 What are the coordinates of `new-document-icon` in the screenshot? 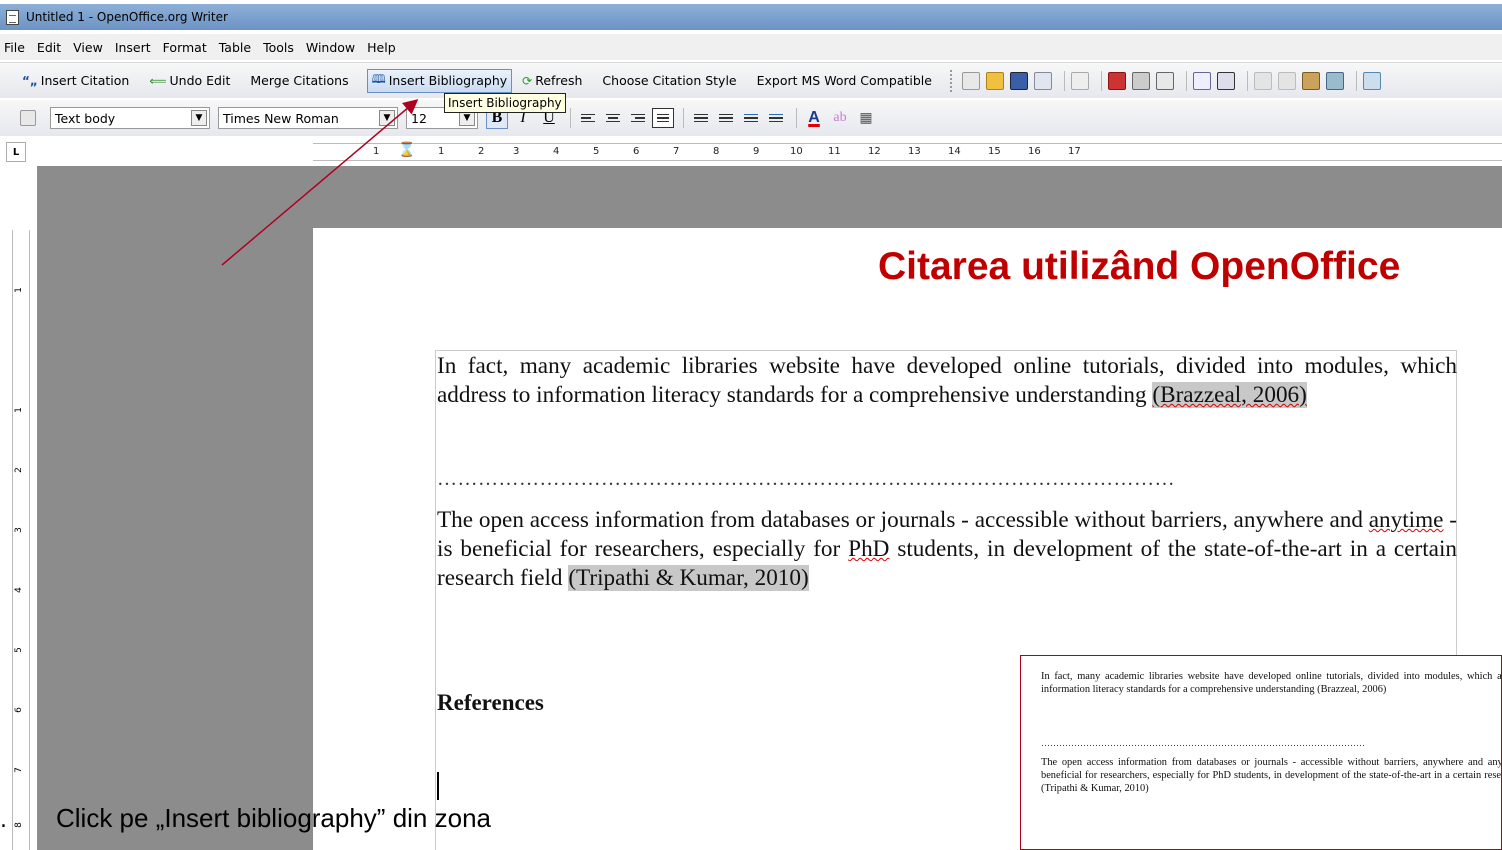 It's located at (970, 80).